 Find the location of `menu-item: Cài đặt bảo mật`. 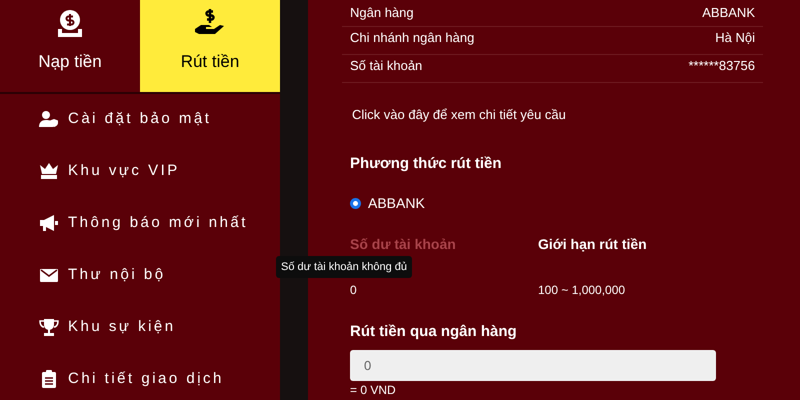

menu-item: Cài đặt bảo mật is located at coordinates (159, 119).